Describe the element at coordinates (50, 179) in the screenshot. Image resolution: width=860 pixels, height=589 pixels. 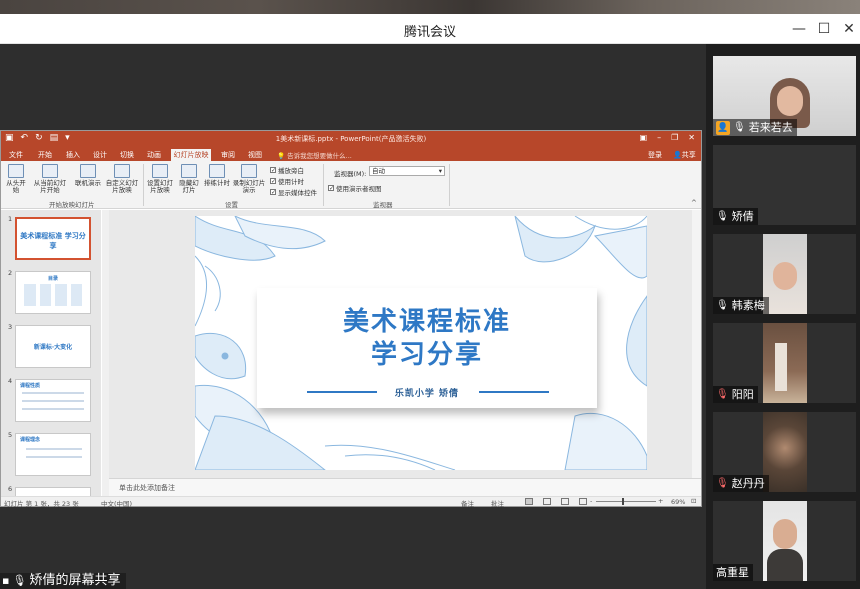
I see `from-current-button: 从当前幻灯片开始` at that location.